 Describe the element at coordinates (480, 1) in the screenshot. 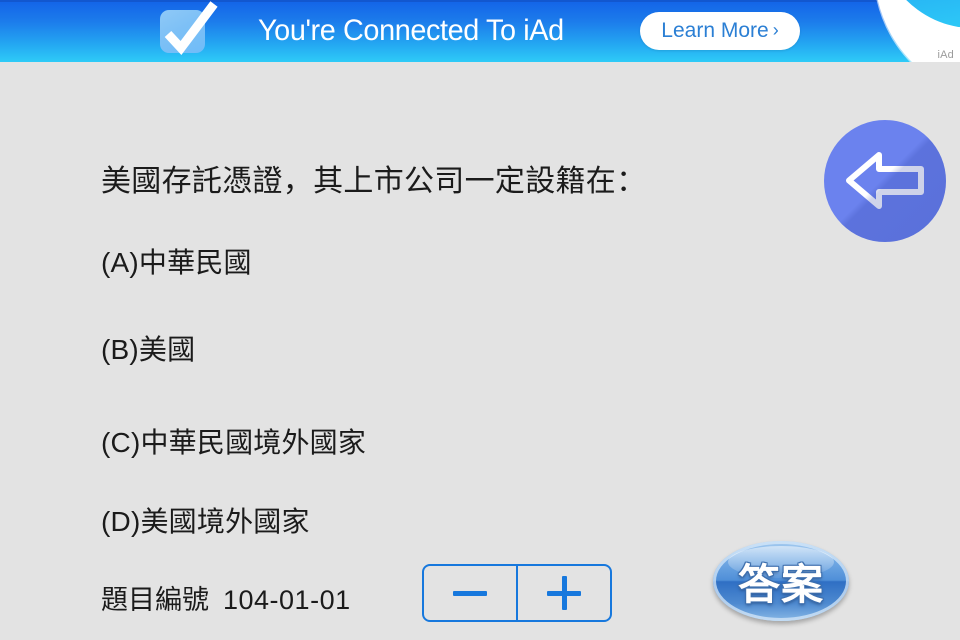

I see `banner-top-border` at that location.